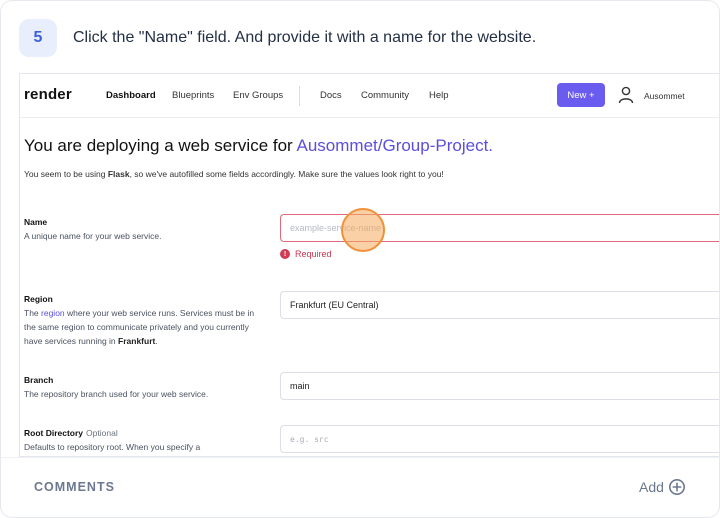 This screenshot has height=518, width=720. Describe the element at coordinates (331, 95) in the screenshot. I see `nav-docs: Docs` at that location.